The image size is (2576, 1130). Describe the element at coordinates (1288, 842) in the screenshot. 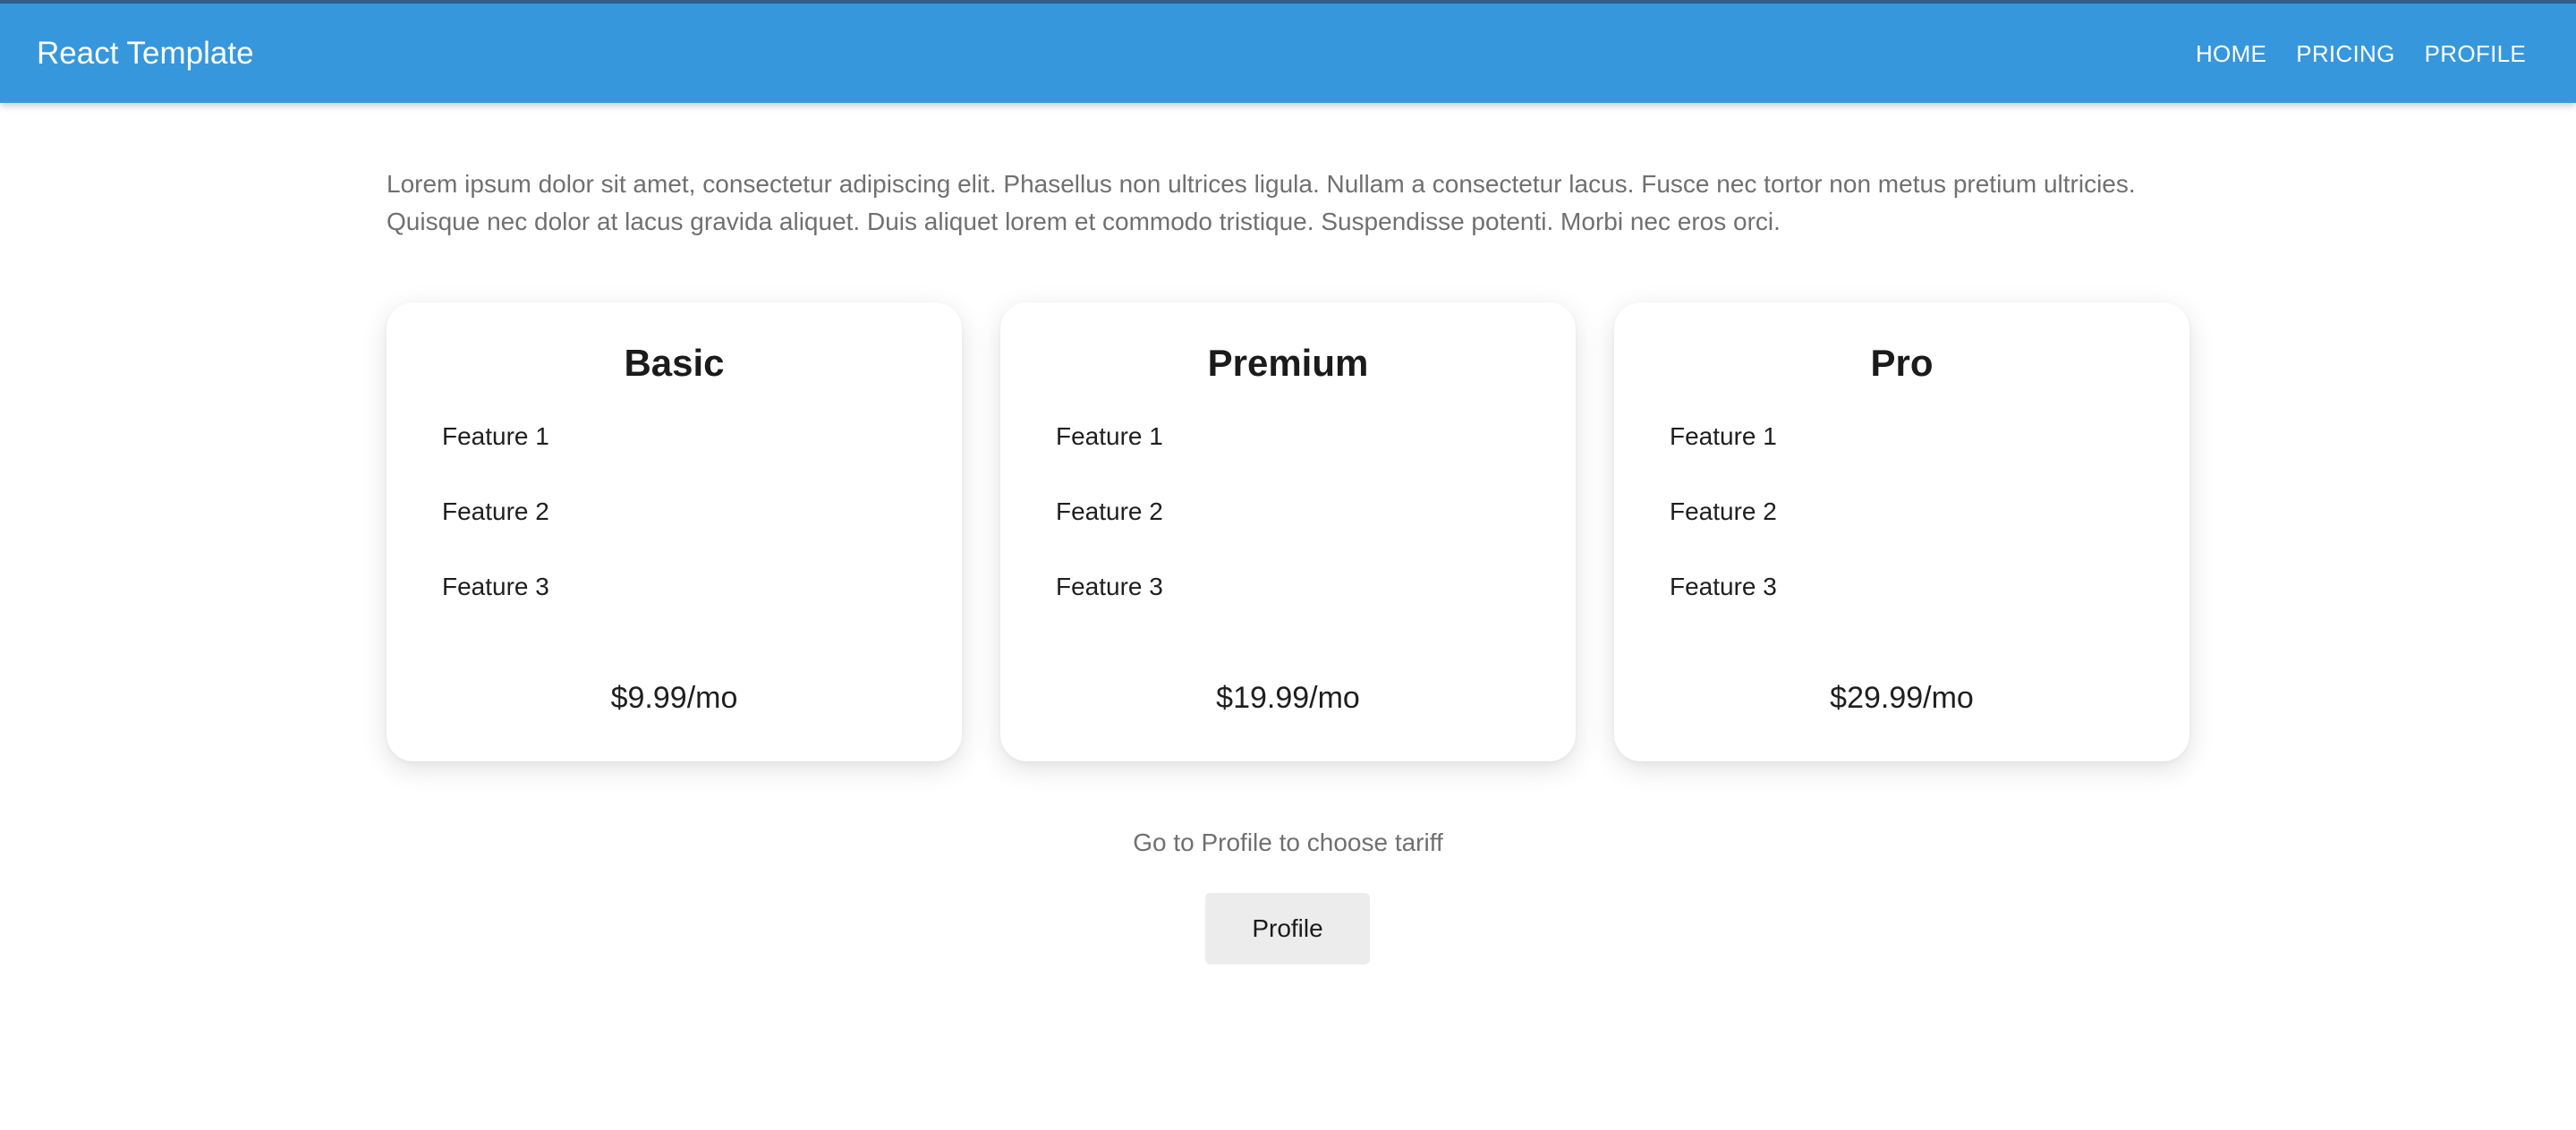

I see `profile-hint: Go to Profile to choose tariff` at that location.